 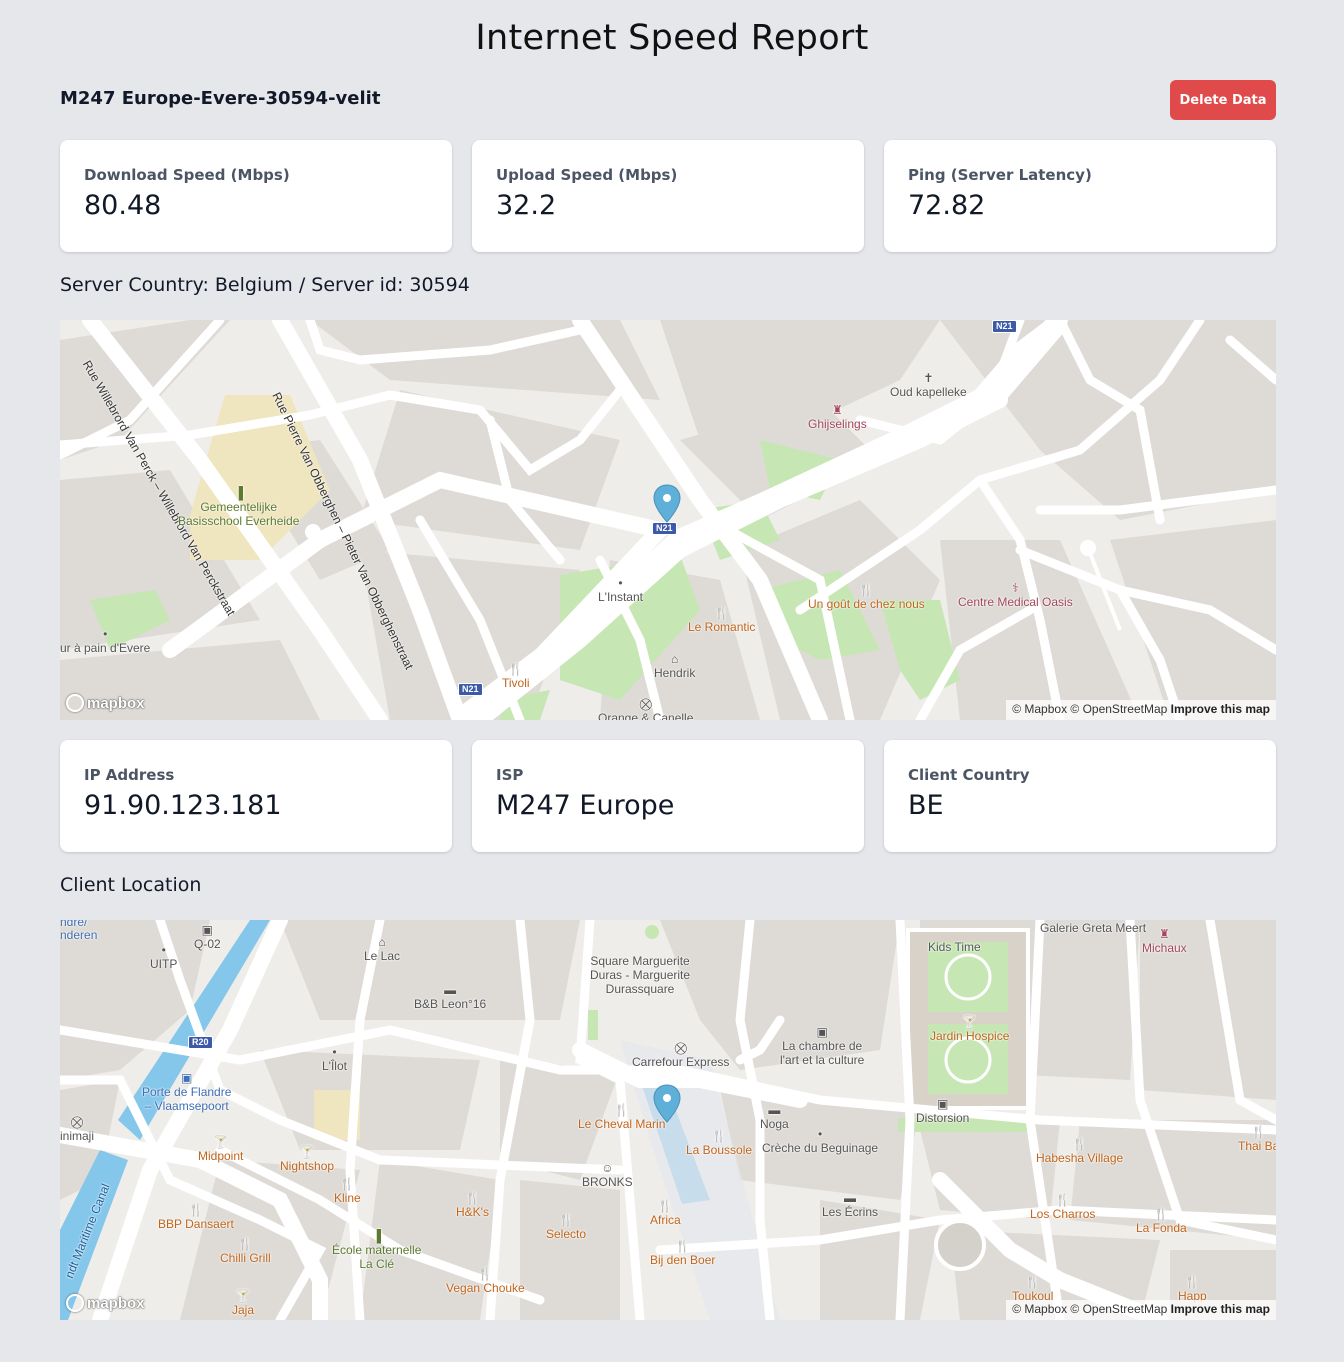 I want to click on poi-la-fonda: 🍴 La Fonda, so click(x=1161, y=1221).